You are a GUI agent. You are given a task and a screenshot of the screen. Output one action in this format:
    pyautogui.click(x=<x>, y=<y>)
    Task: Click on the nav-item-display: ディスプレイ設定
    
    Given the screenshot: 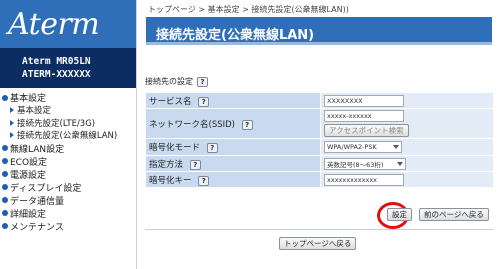 What is the action you would take?
    pyautogui.click(x=68, y=187)
    